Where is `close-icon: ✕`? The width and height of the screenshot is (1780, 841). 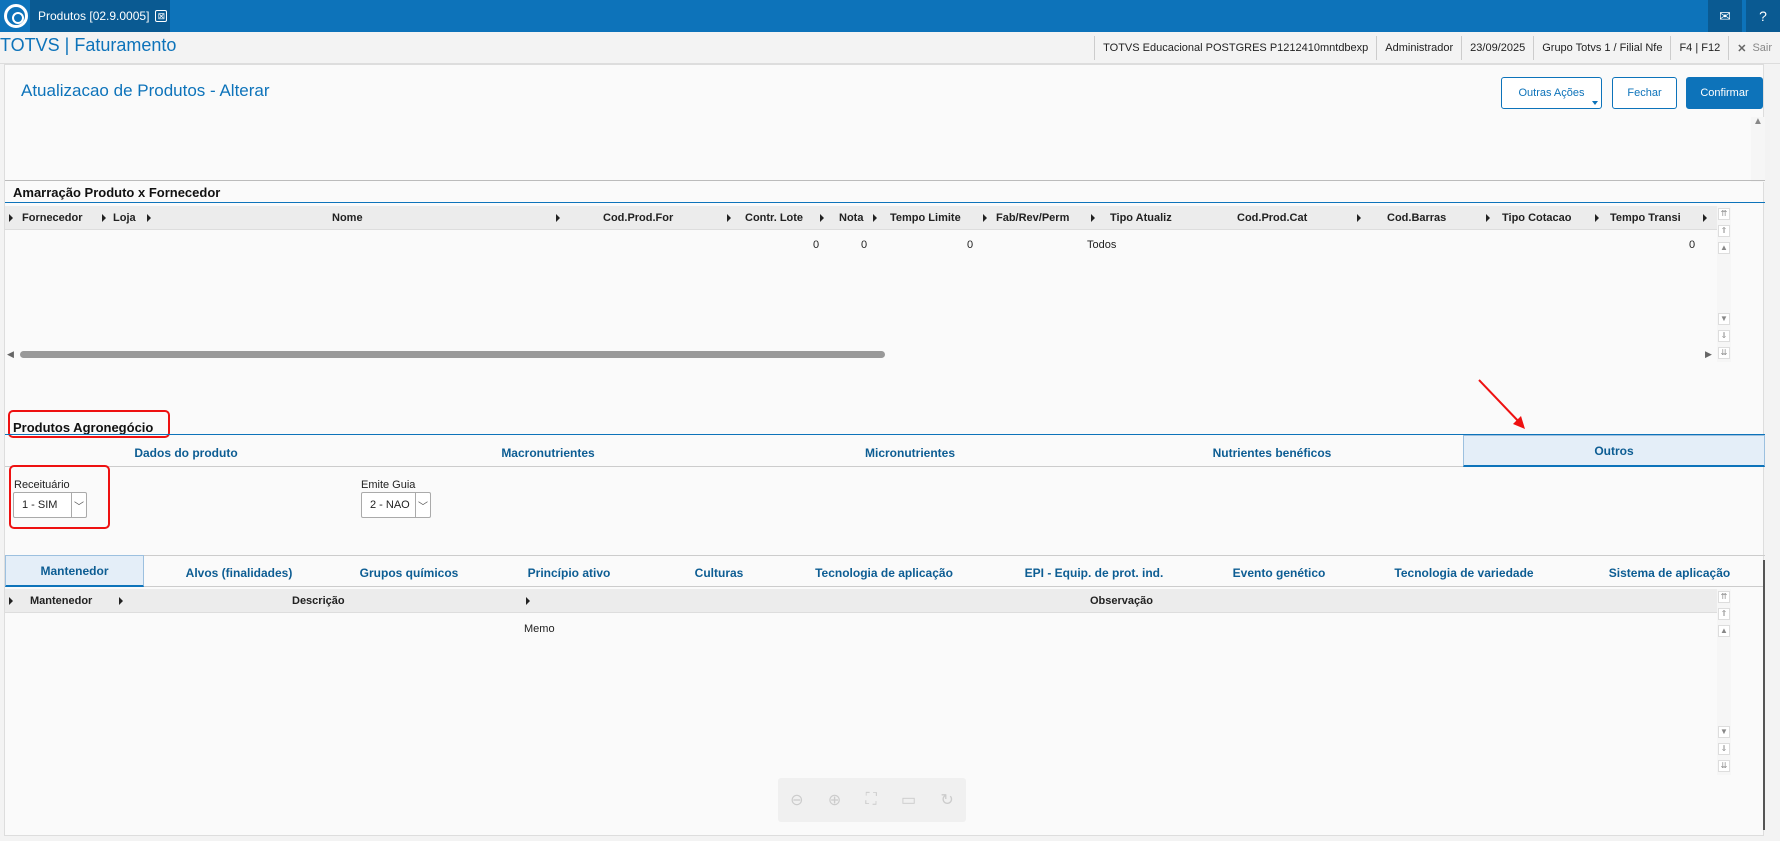
close-icon: ✕ is located at coordinates (1742, 48).